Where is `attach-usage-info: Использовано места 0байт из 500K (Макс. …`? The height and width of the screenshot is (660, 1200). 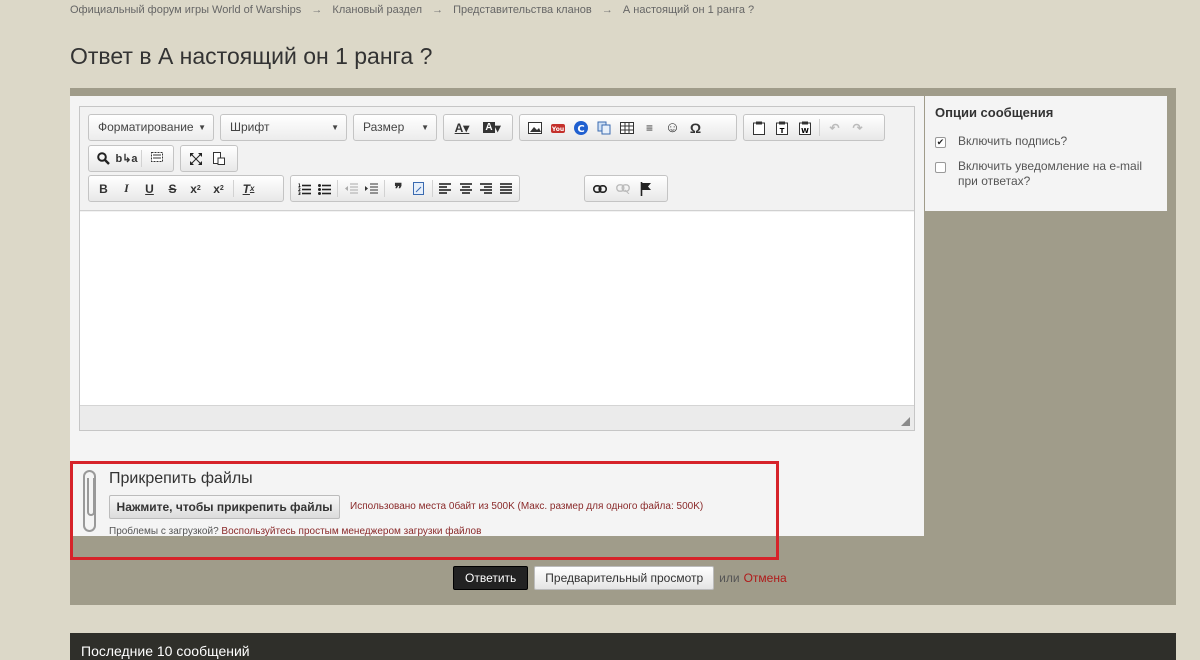 attach-usage-info: Использовано места 0байт из 500K (Макс. … is located at coordinates (527, 506).